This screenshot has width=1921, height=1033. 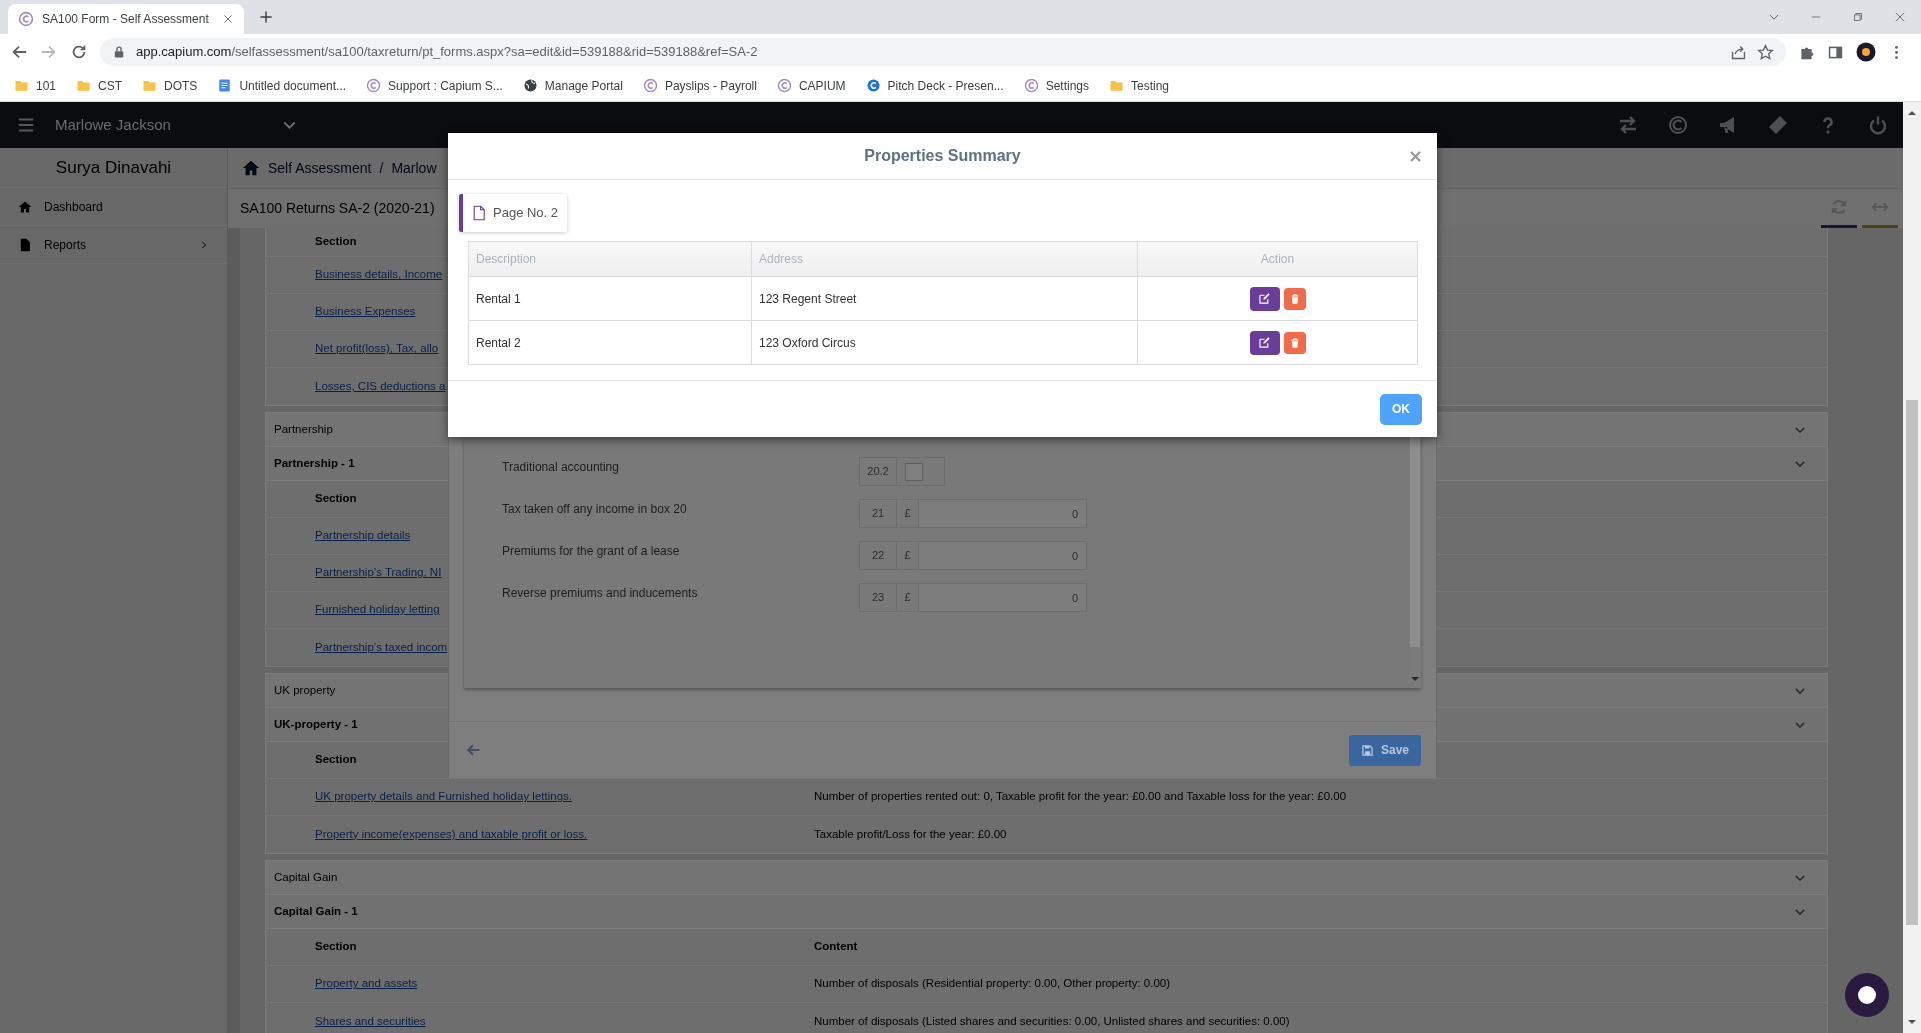 What do you see at coordinates (914, 471) in the screenshot?
I see `checkbox` at bounding box center [914, 471].